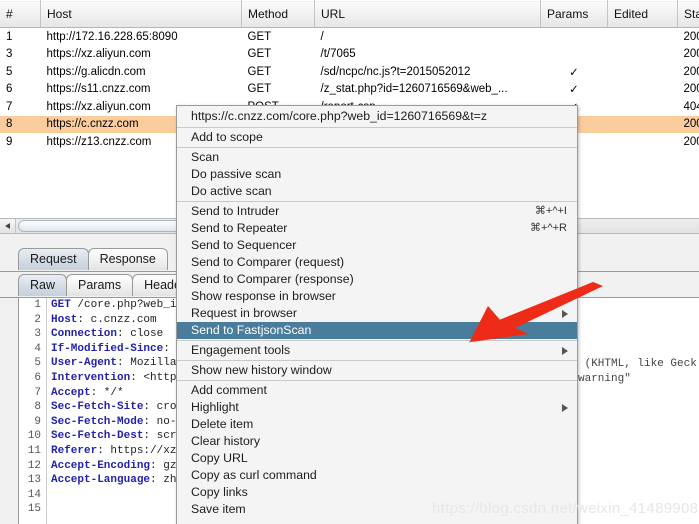 The image size is (699, 524). What do you see at coordinates (377, 211) in the screenshot?
I see `menu-item-send-to-intruder: Send to Intruder ⌘+^+I` at bounding box center [377, 211].